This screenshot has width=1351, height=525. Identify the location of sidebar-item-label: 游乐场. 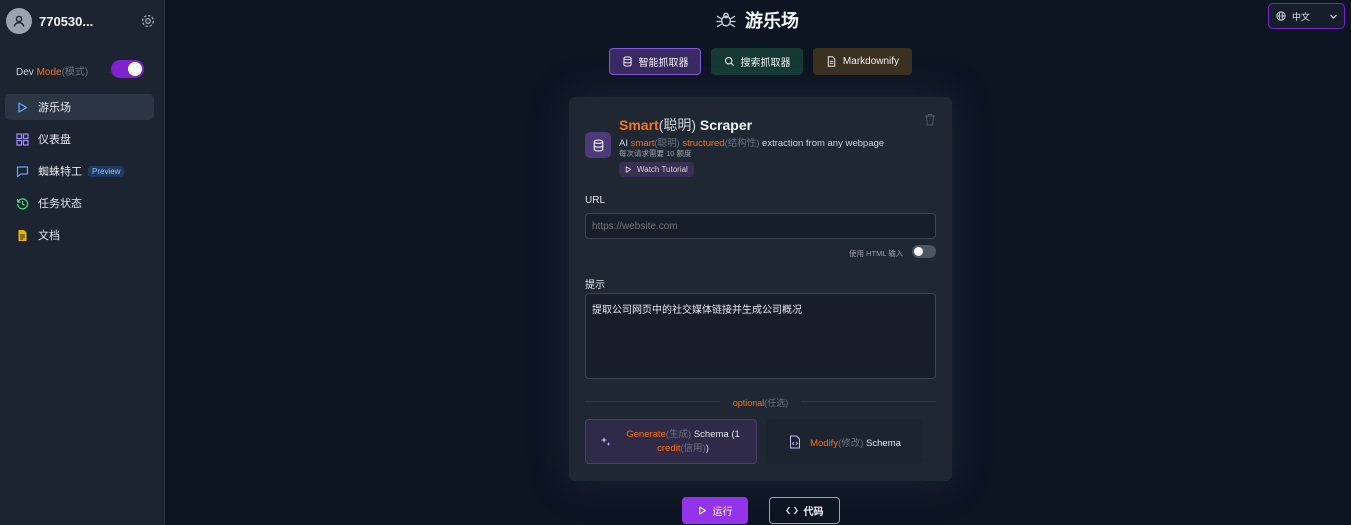
(54, 108).